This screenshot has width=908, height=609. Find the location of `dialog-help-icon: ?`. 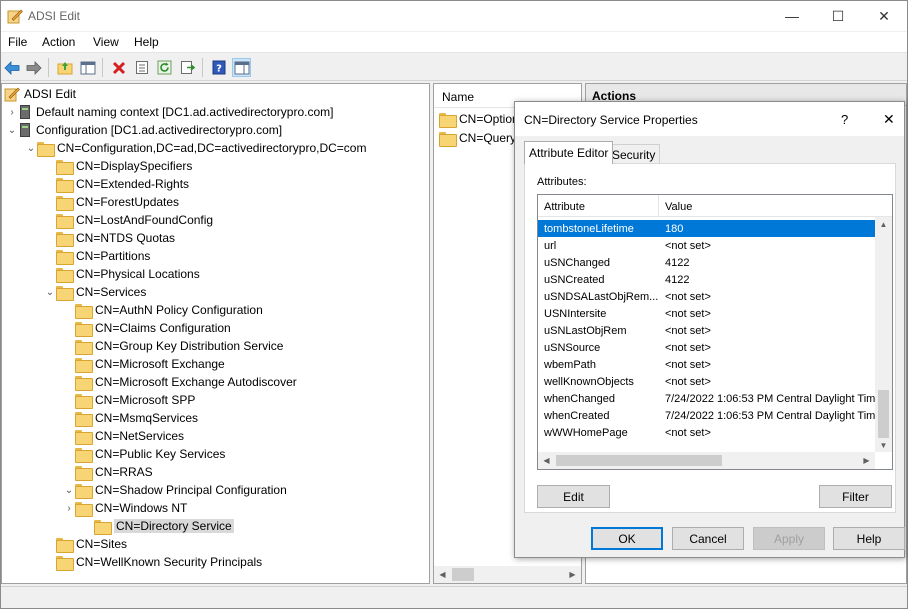

dialog-help-icon: ? is located at coordinates (844, 119).